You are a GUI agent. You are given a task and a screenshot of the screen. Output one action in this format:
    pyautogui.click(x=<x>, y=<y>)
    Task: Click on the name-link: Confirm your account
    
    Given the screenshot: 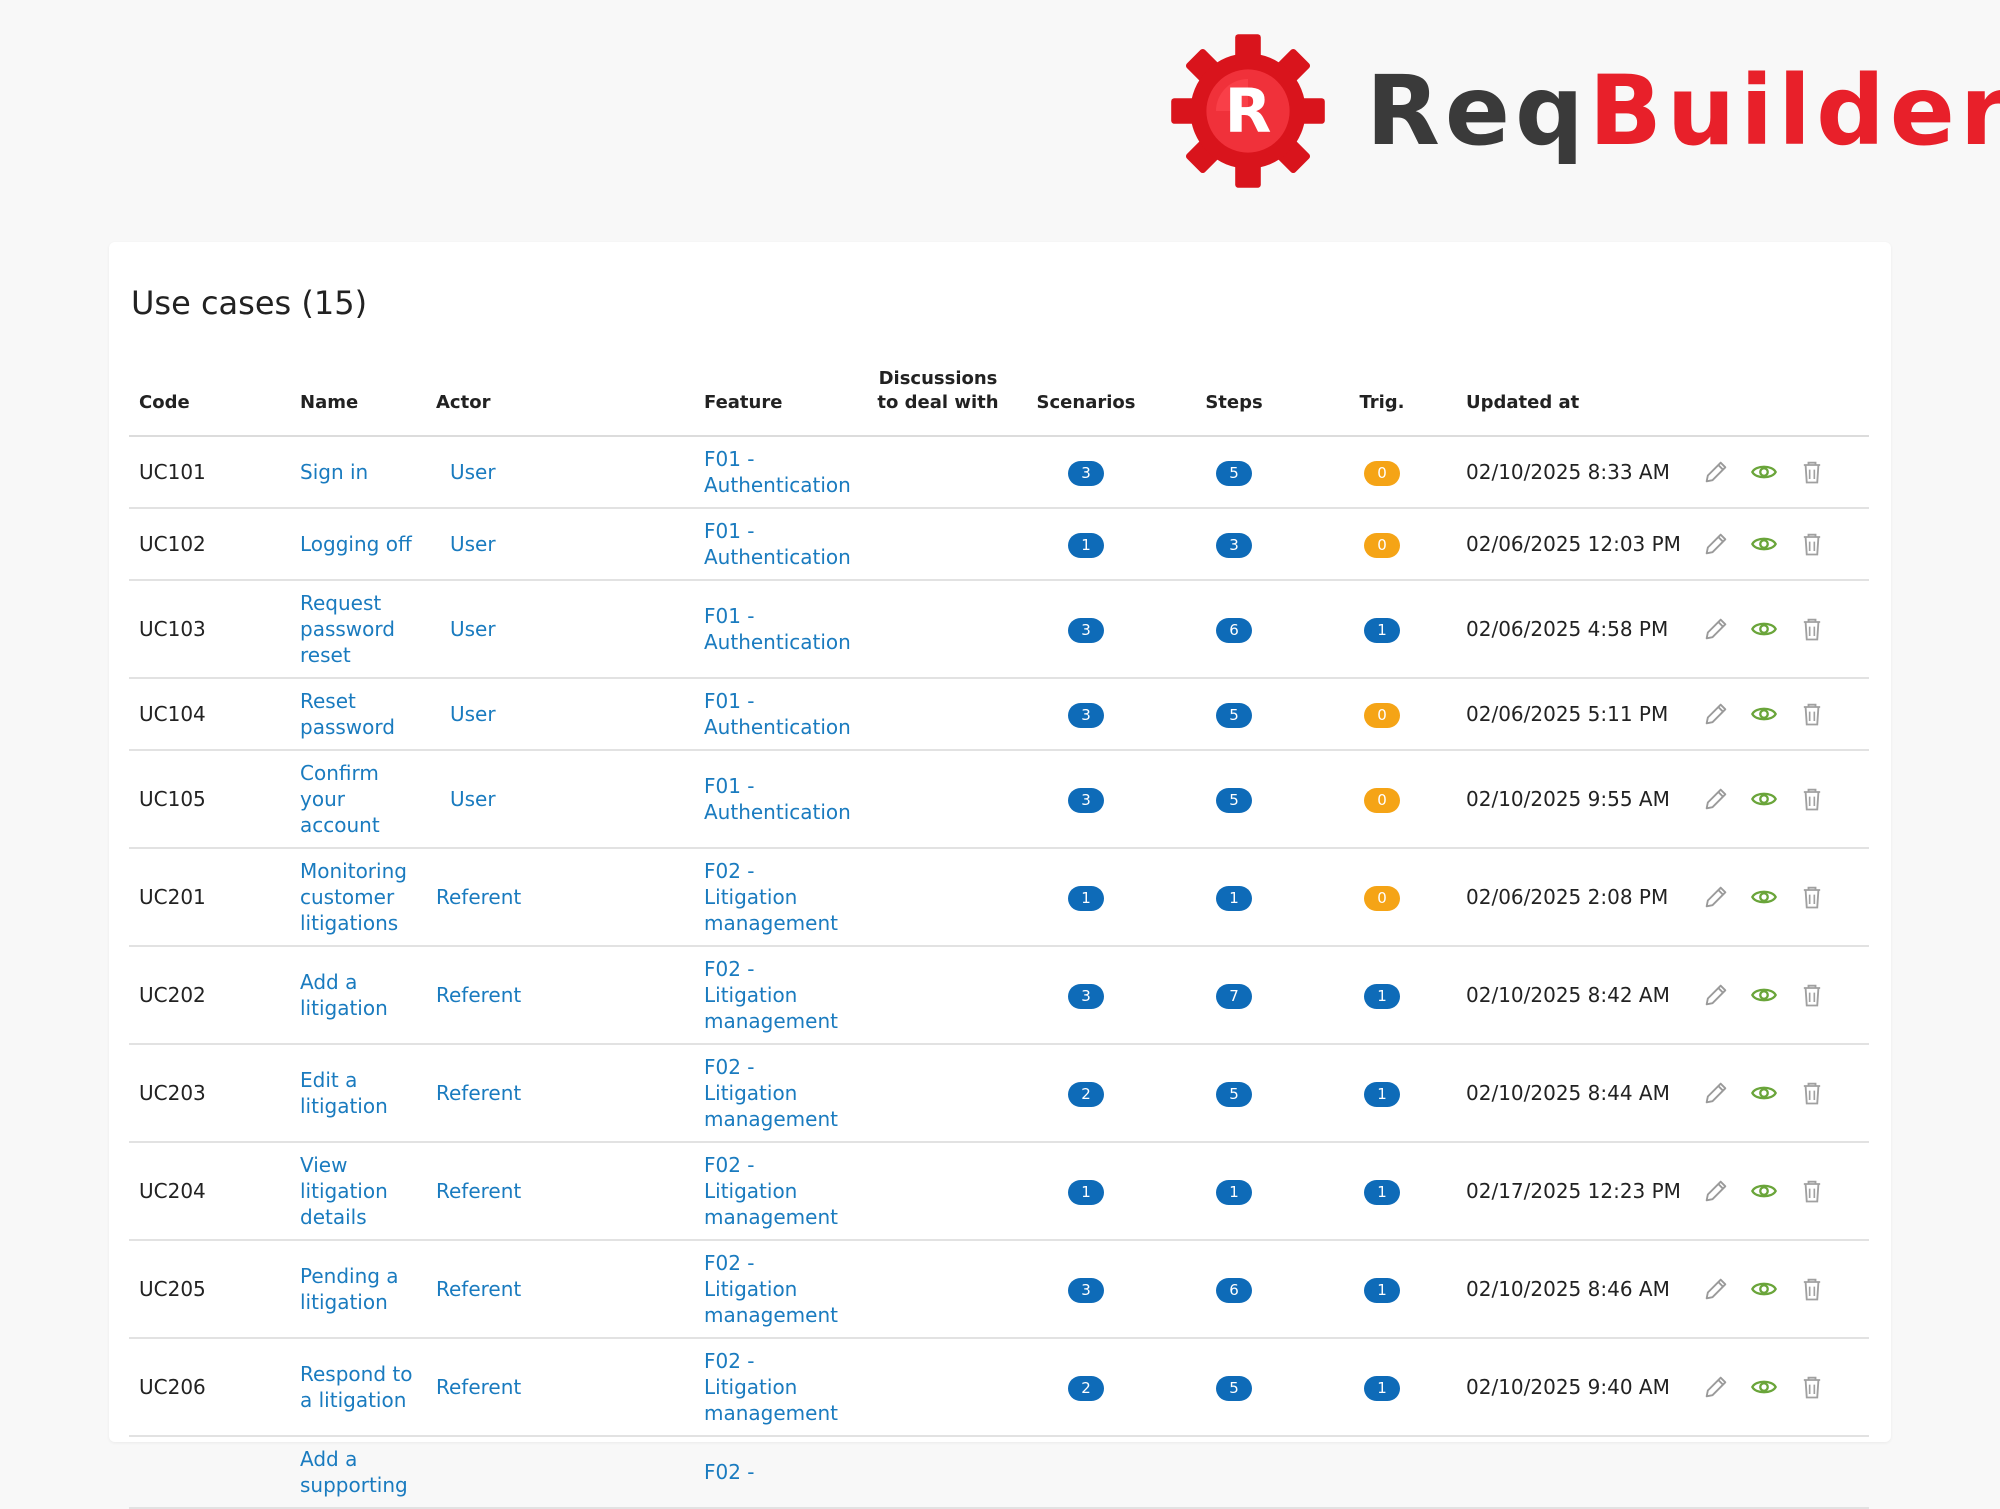 What is the action you would take?
    pyautogui.click(x=358, y=799)
    